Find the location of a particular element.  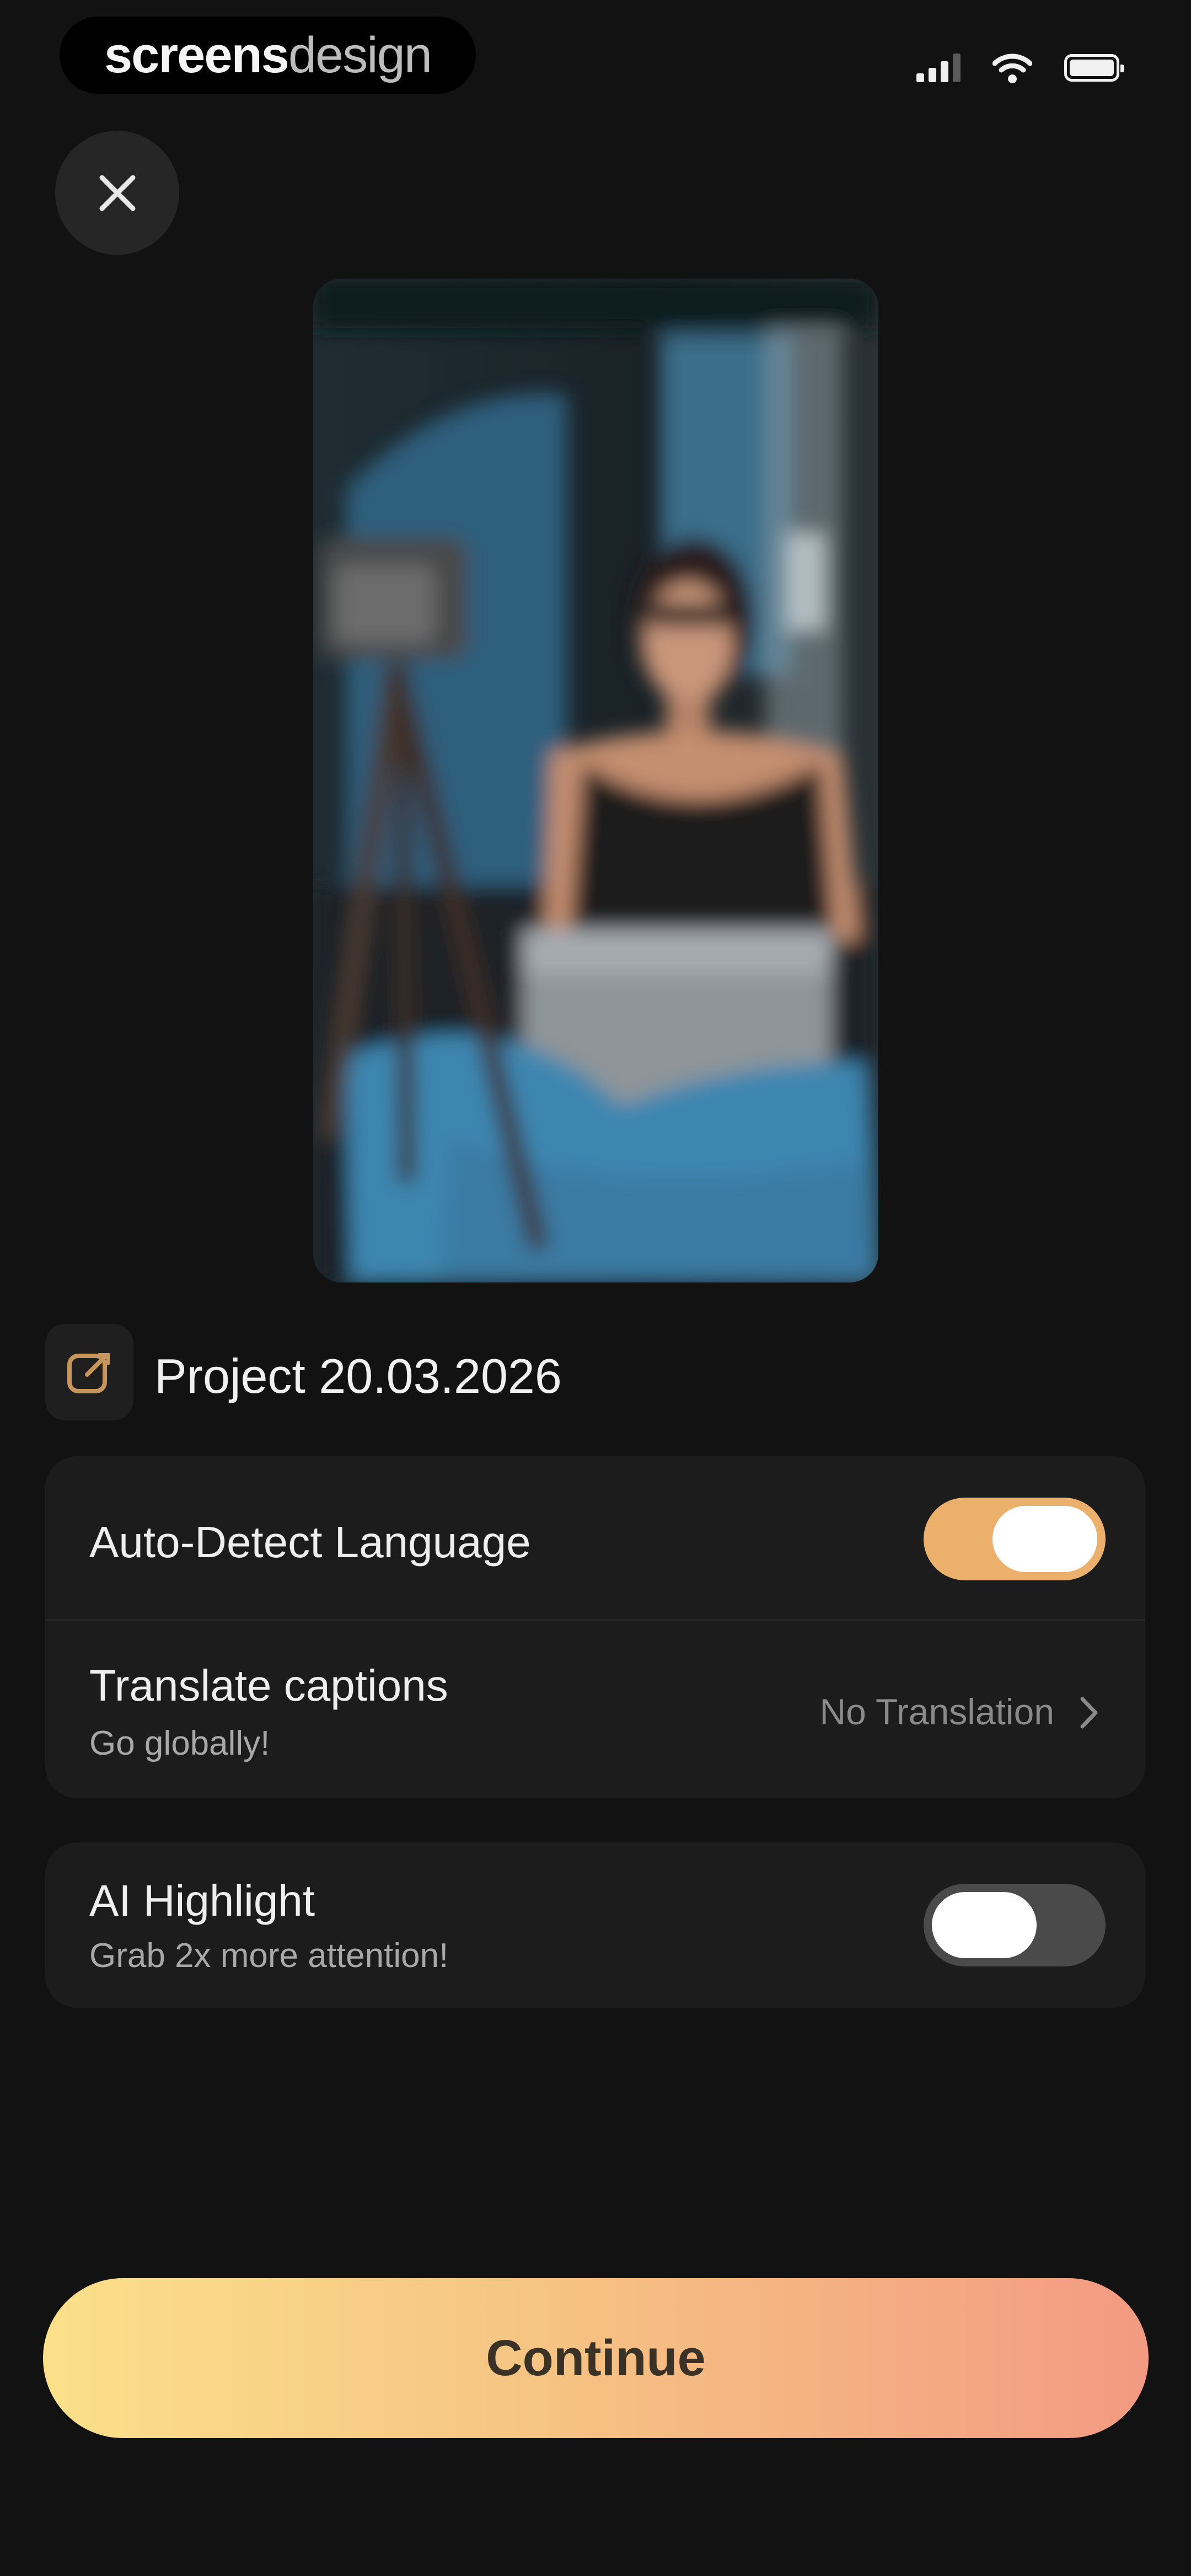

project-title: Project 20.03.2026 is located at coordinates (358, 1376).